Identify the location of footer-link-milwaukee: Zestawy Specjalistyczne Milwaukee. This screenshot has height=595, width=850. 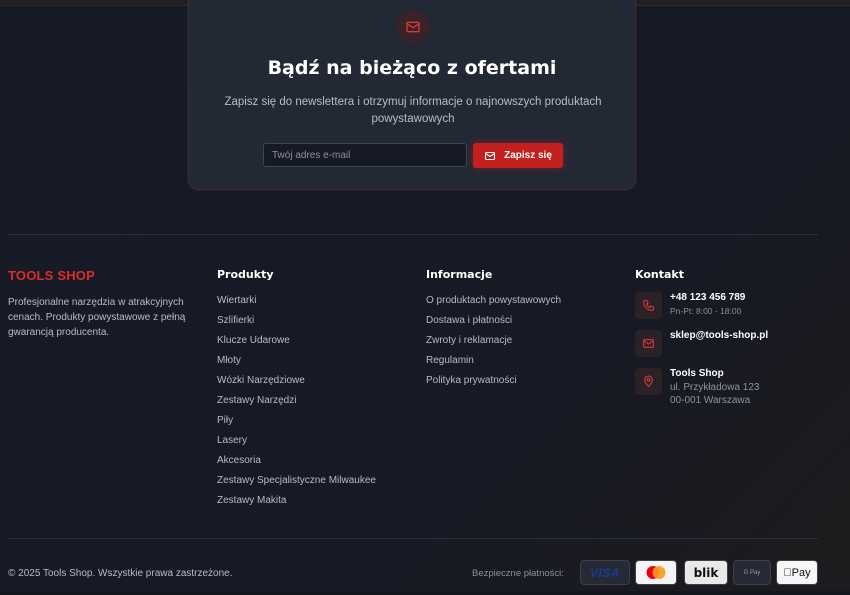
(296, 480).